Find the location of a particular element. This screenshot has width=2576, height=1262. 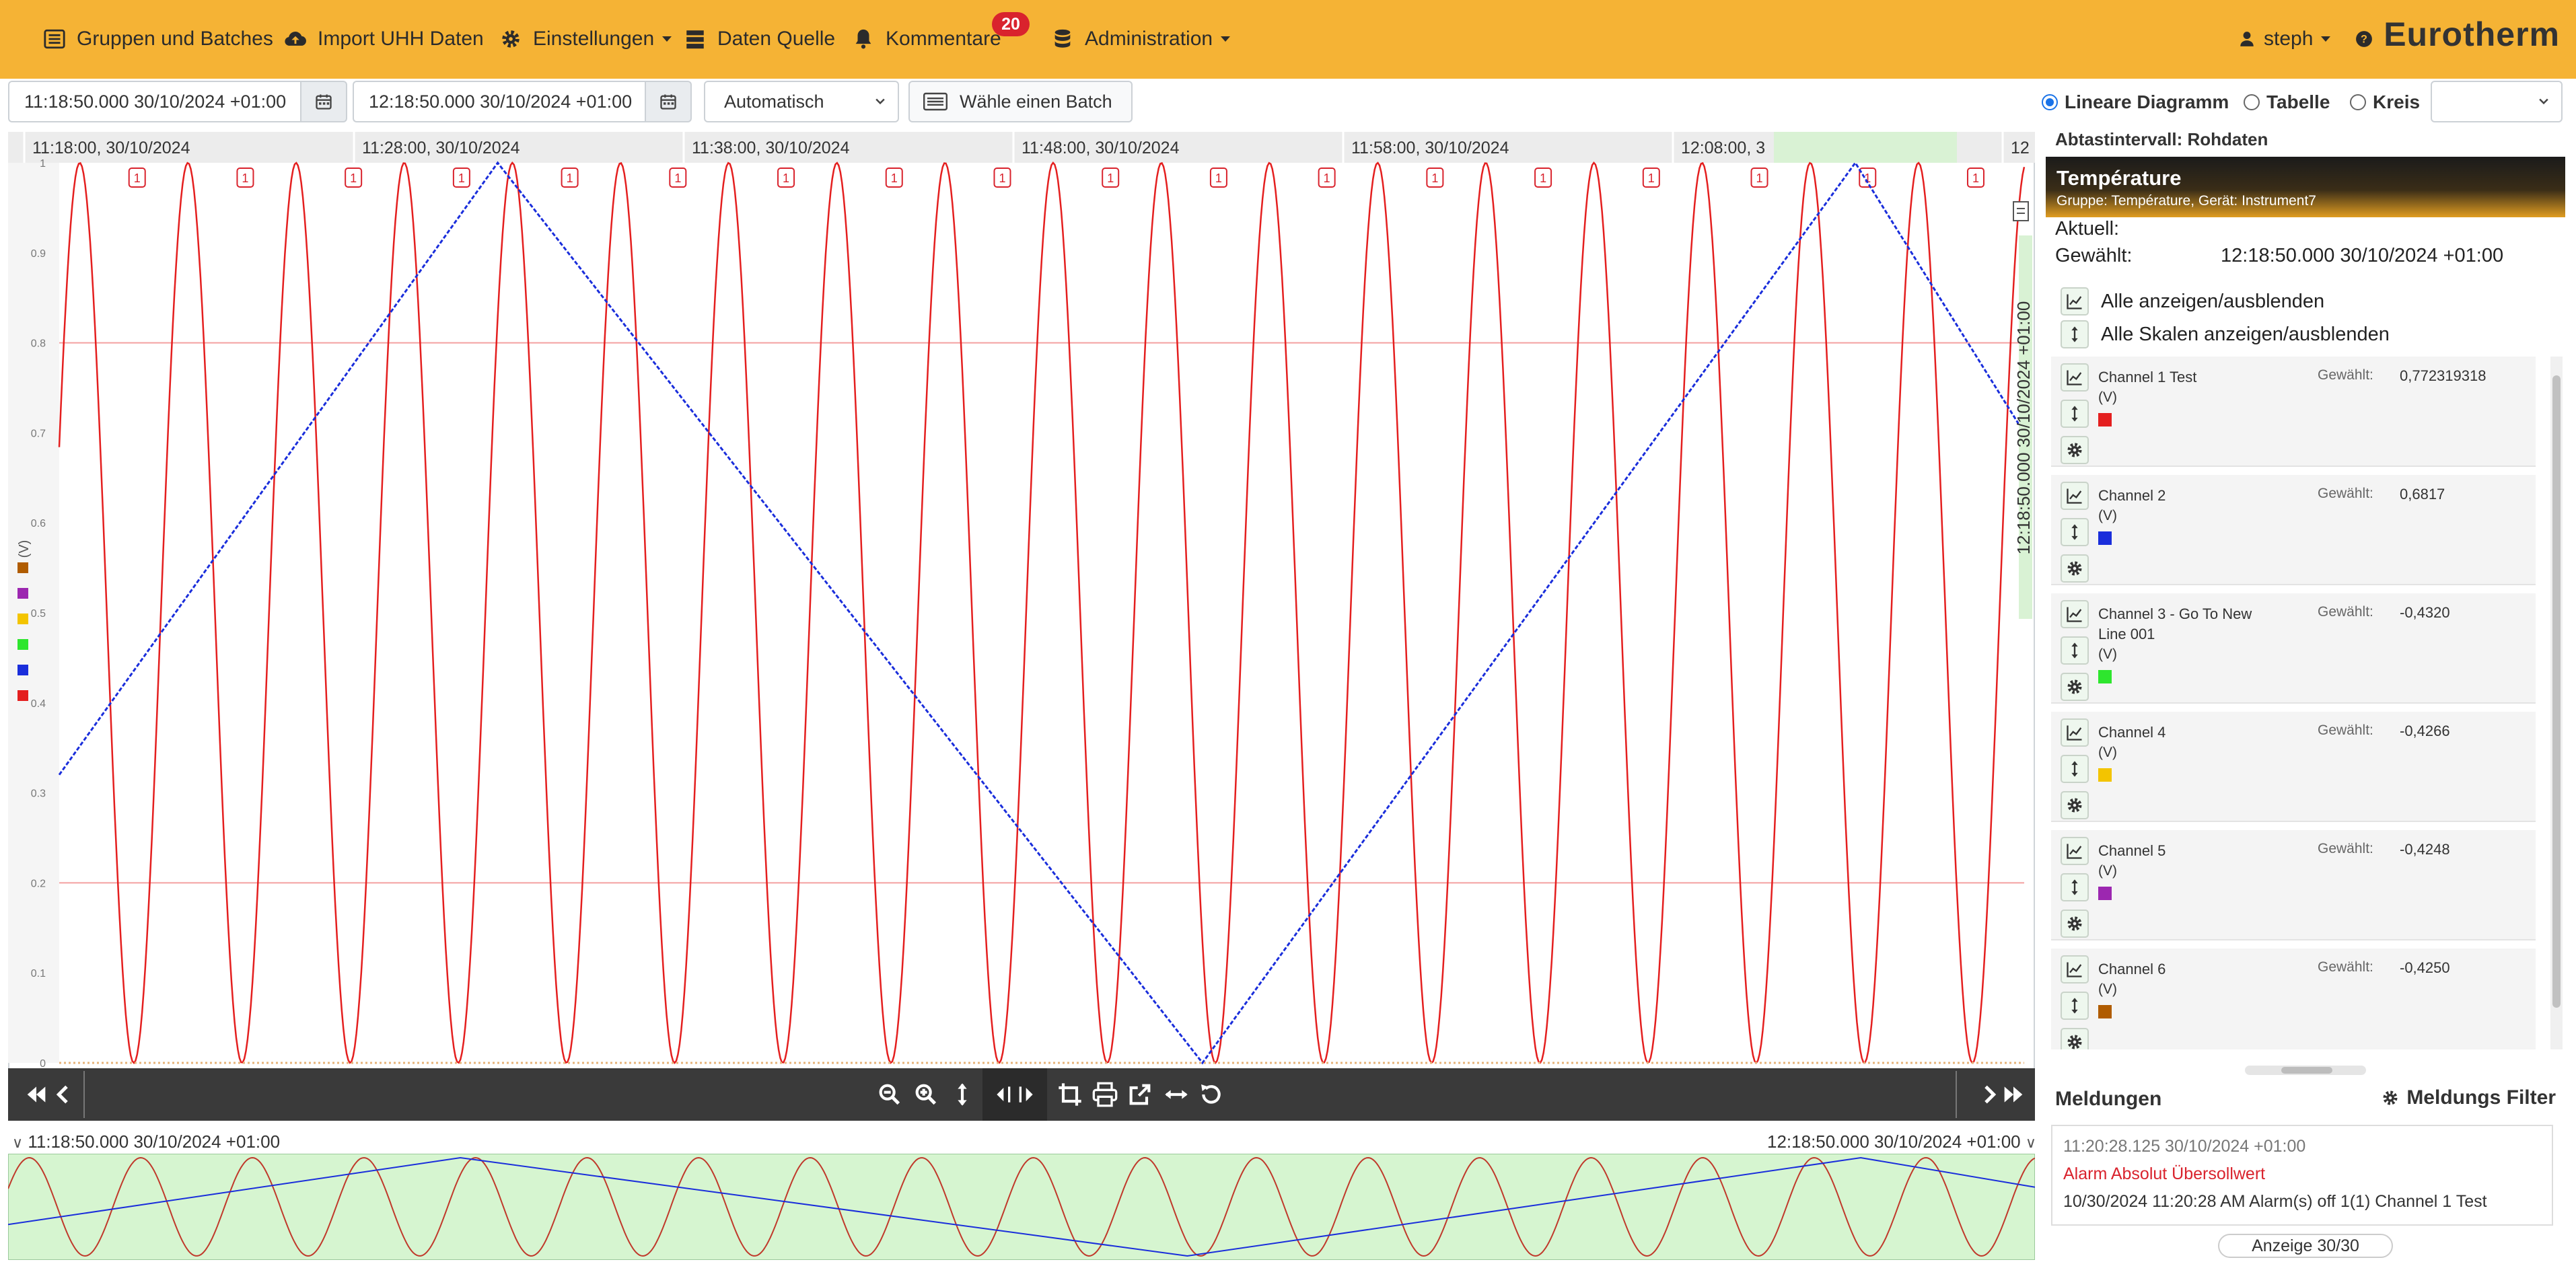

radio-indicator is located at coordinates (2050, 102).